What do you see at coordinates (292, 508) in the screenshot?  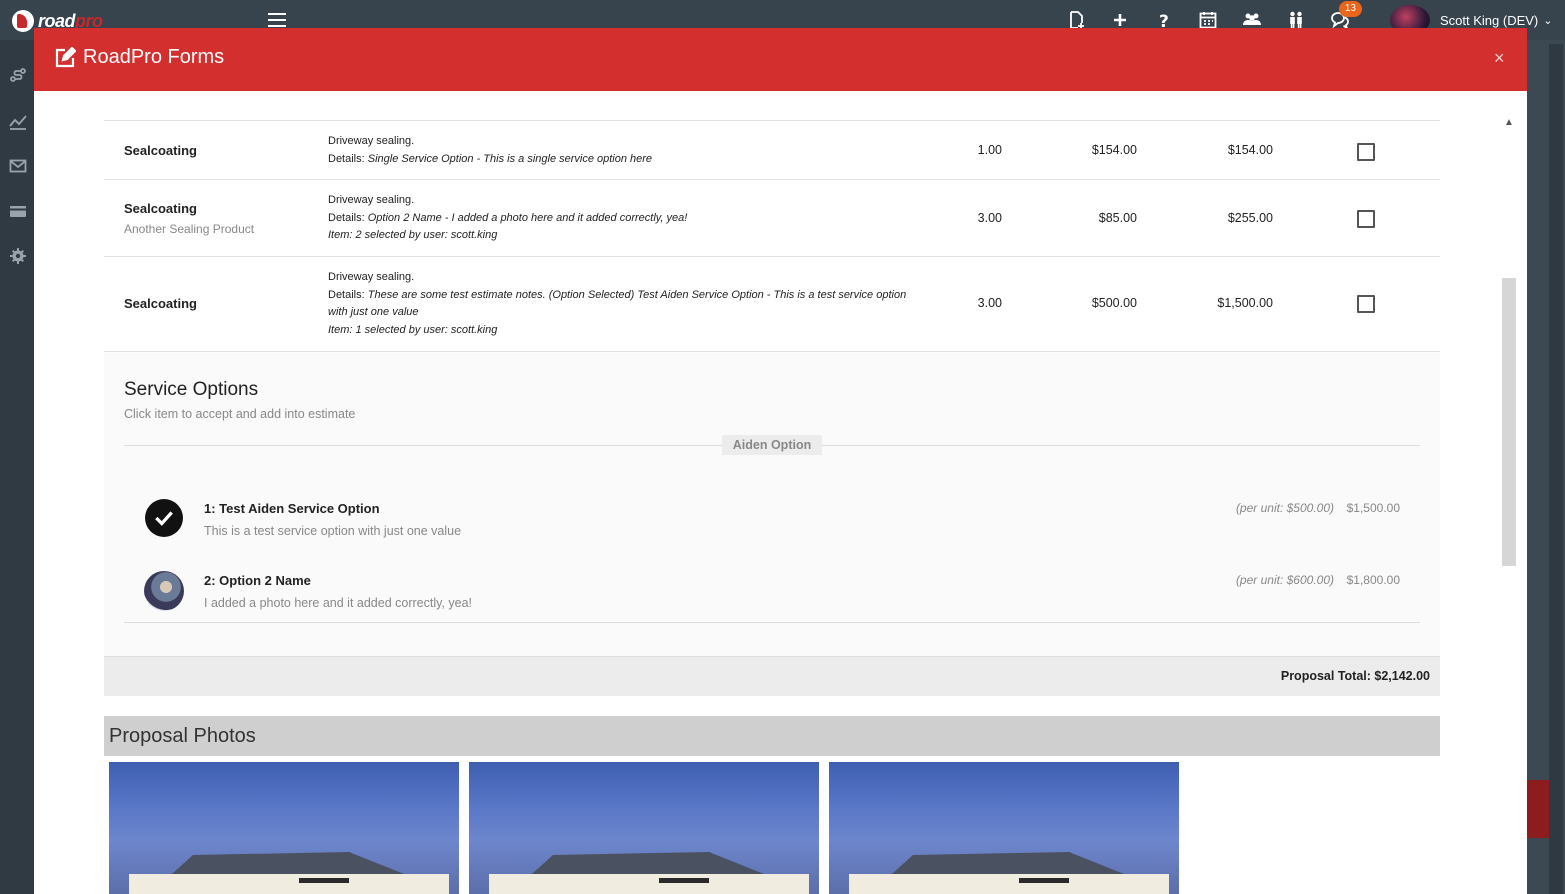 I see `option-title: 1: Test Aiden Service Option` at bounding box center [292, 508].